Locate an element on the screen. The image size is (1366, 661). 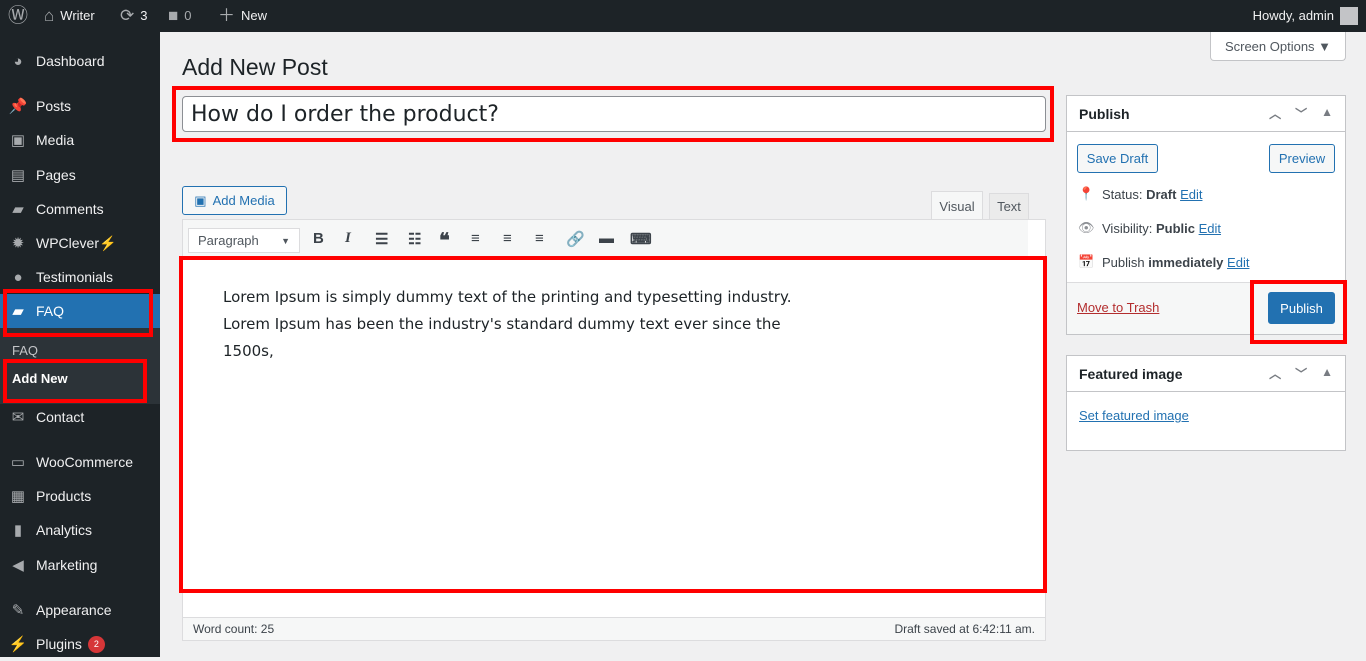
submenu-faq: FAQ is located at coordinates (25, 350).